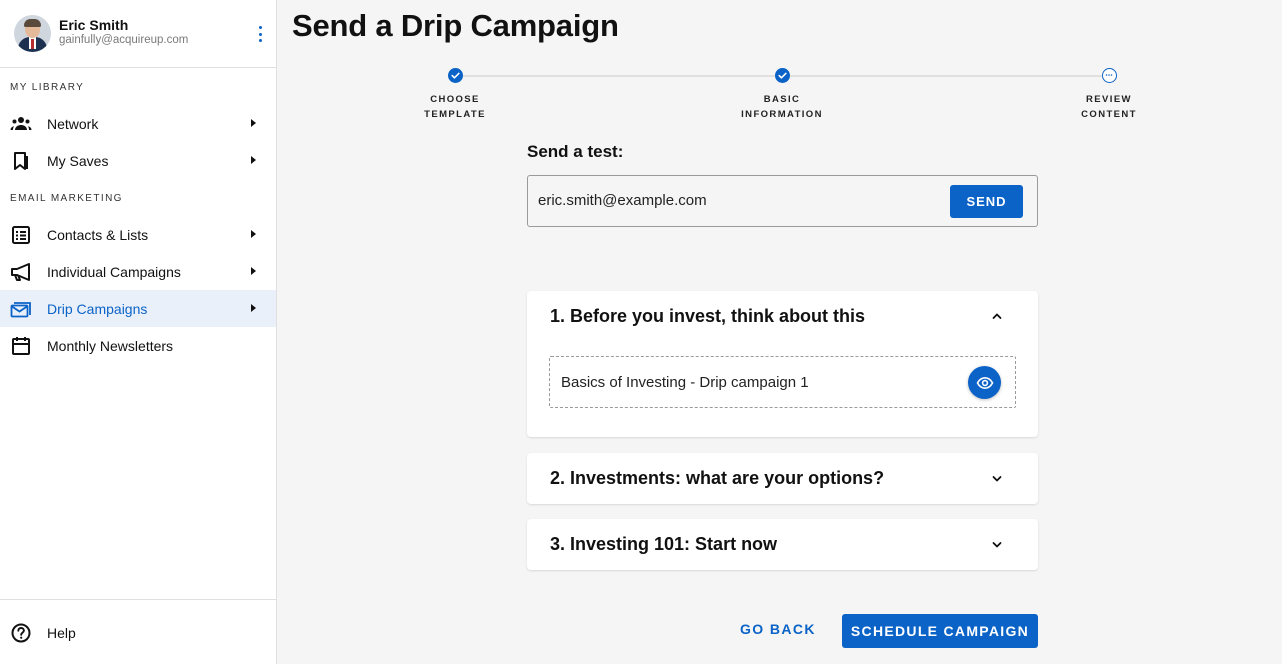  What do you see at coordinates (94, 24) in the screenshot?
I see `profile-name: Eric Smith` at bounding box center [94, 24].